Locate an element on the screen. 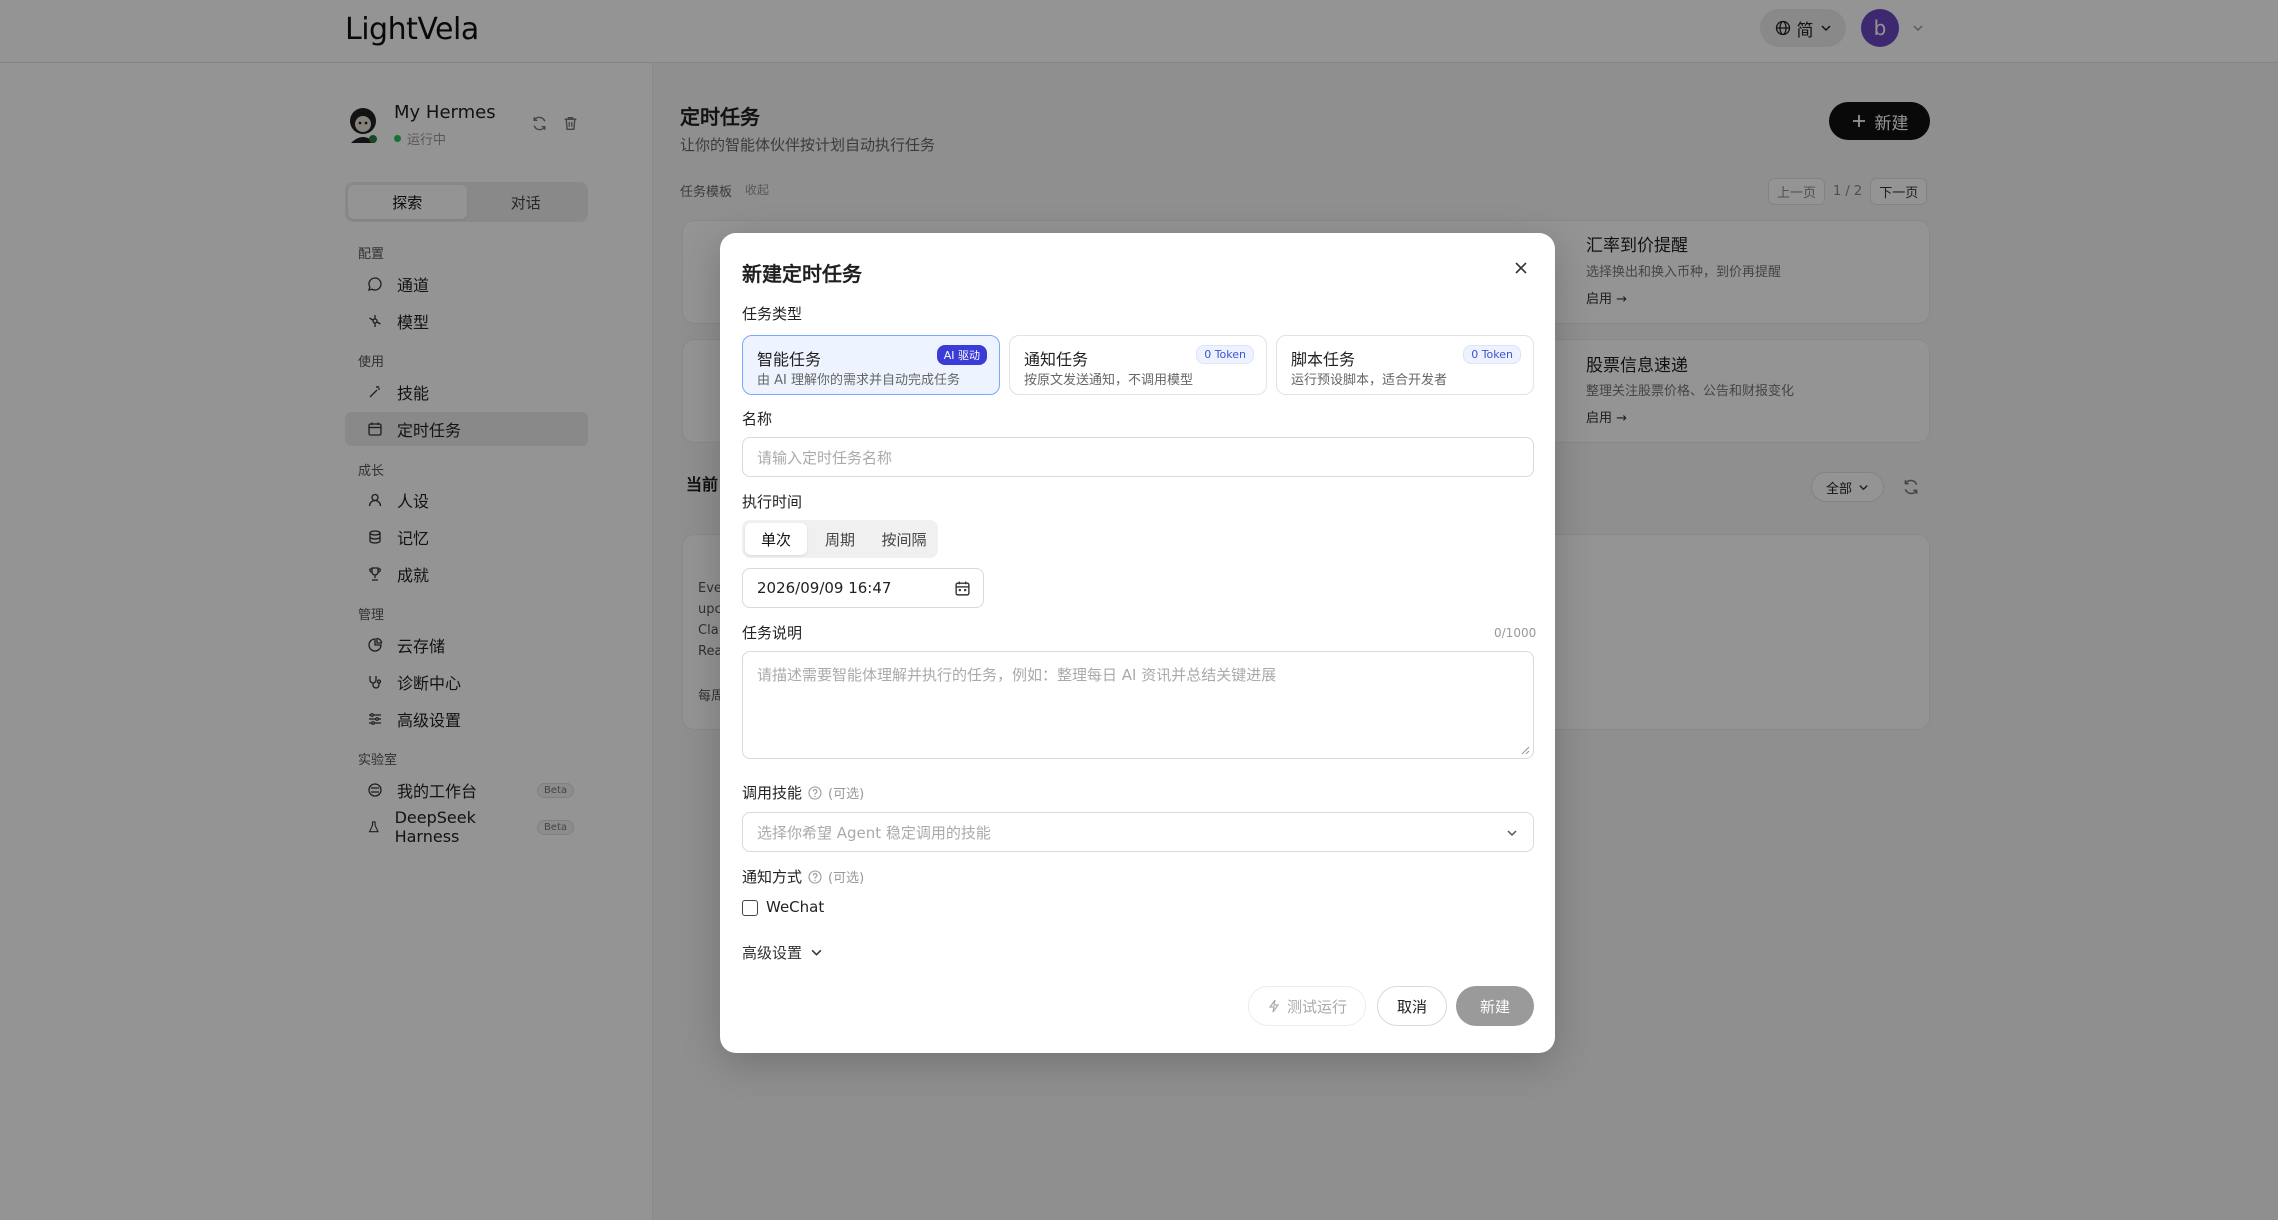 This screenshot has width=2278, height=1220. task-type-name: 脚本任务 is located at coordinates (1323, 359).